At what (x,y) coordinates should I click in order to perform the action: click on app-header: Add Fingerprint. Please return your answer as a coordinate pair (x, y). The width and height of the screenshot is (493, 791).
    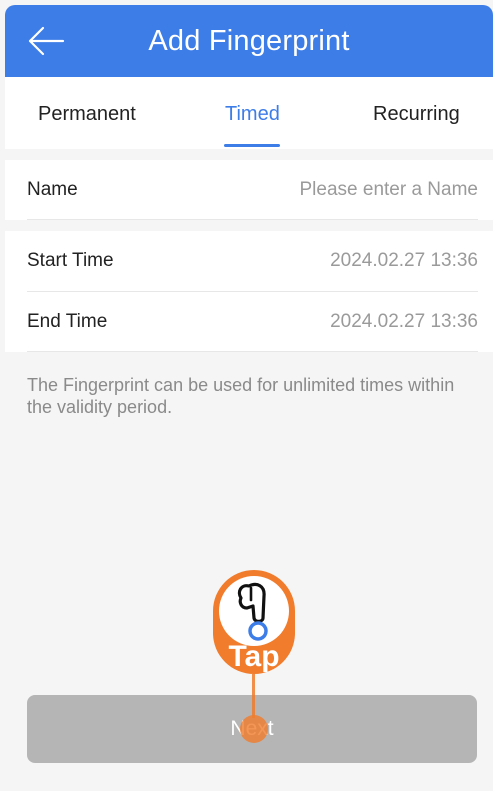
    Looking at the image, I should click on (249, 41).